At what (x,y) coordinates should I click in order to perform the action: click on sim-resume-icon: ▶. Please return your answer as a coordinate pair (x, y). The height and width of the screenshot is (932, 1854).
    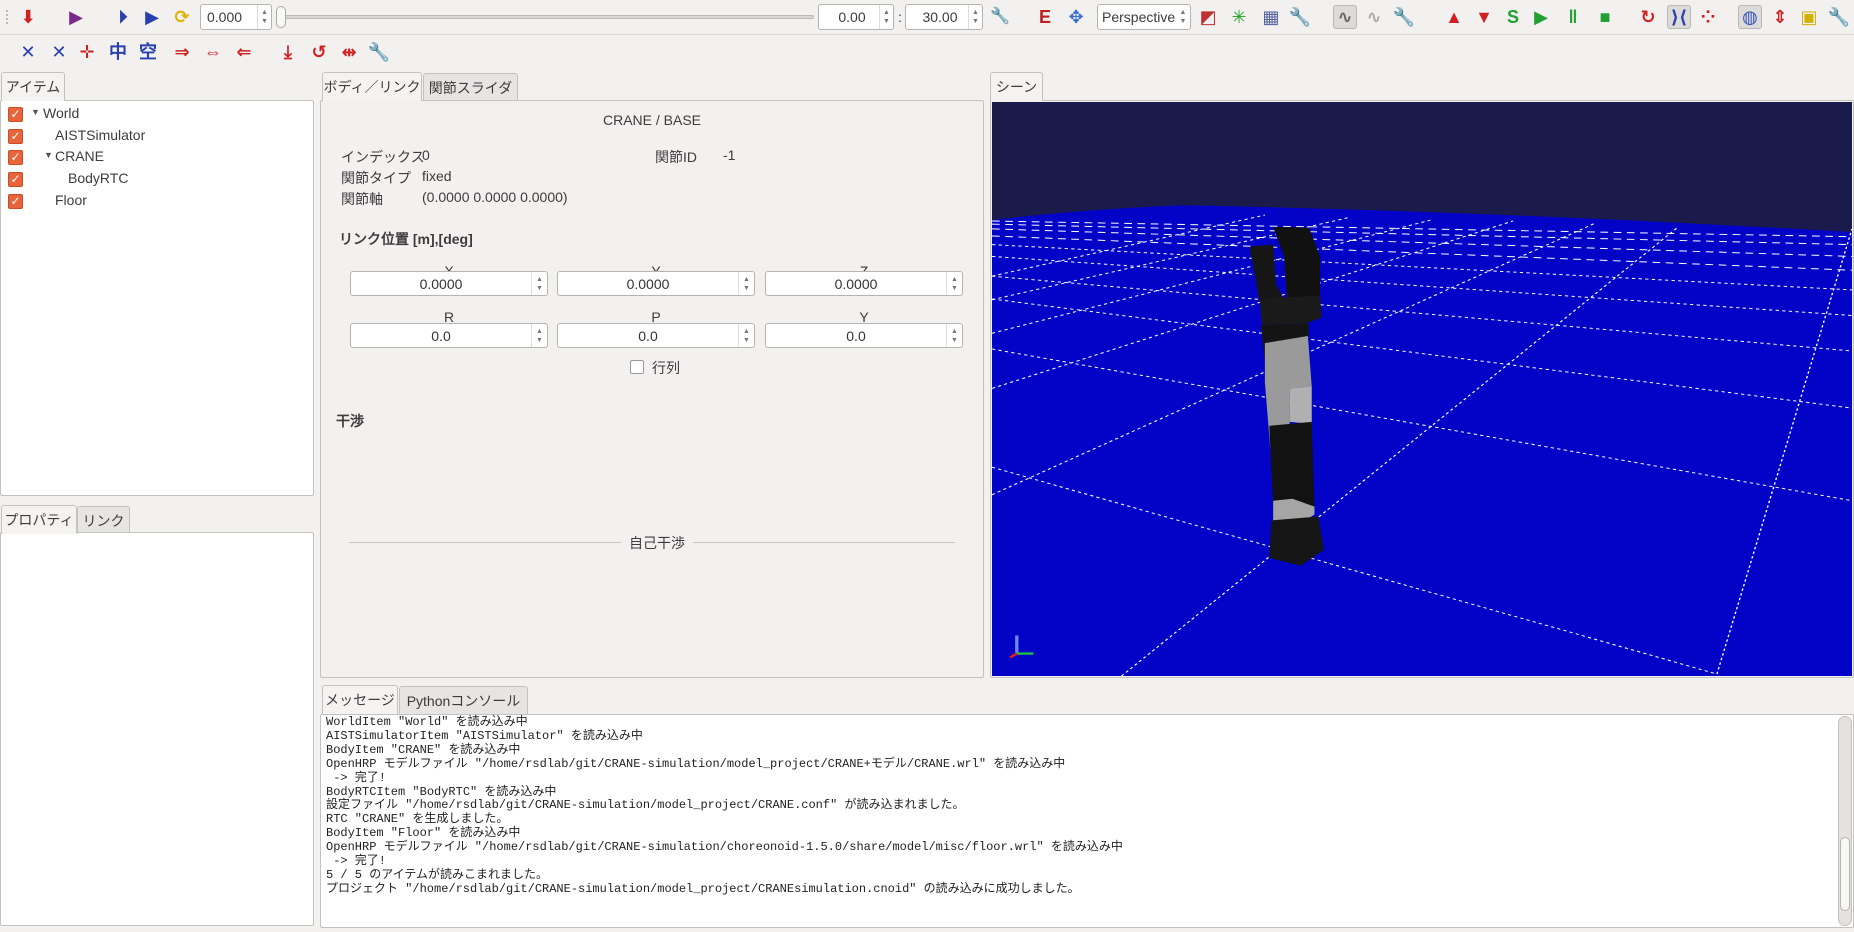
    Looking at the image, I should click on (1541, 17).